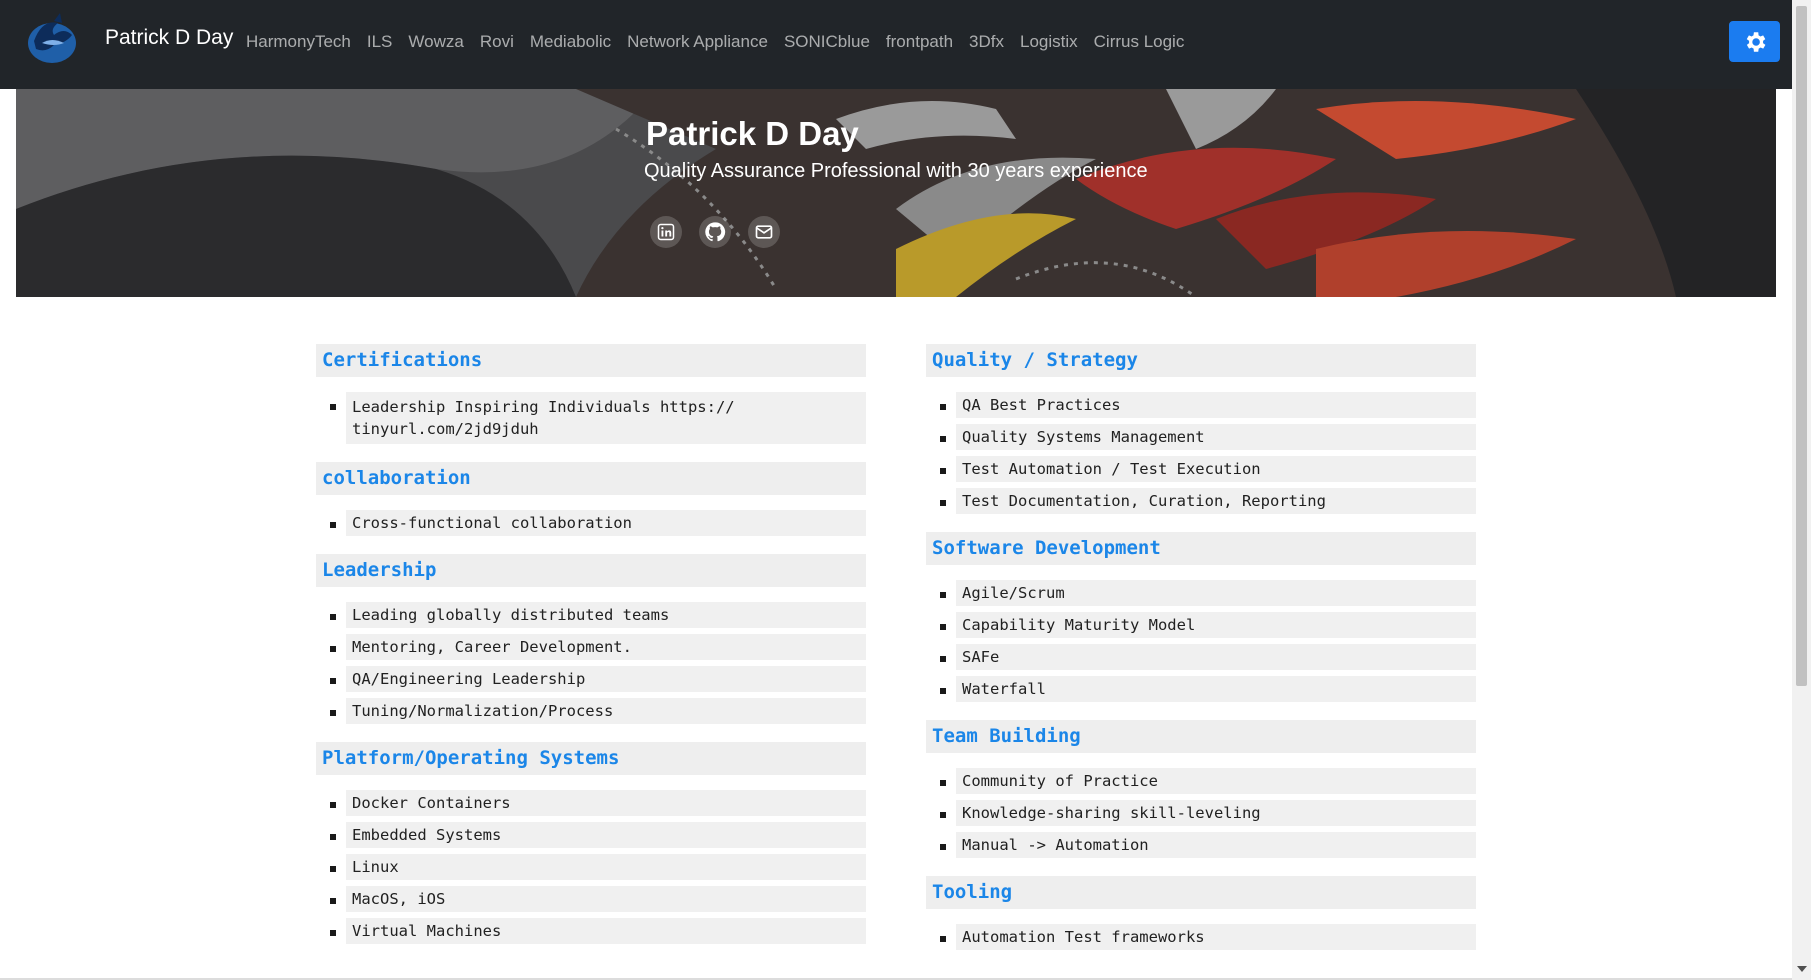  What do you see at coordinates (591, 570) in the screenshot?
I see `section-title: Leadership` at bounding box center [591, 570].